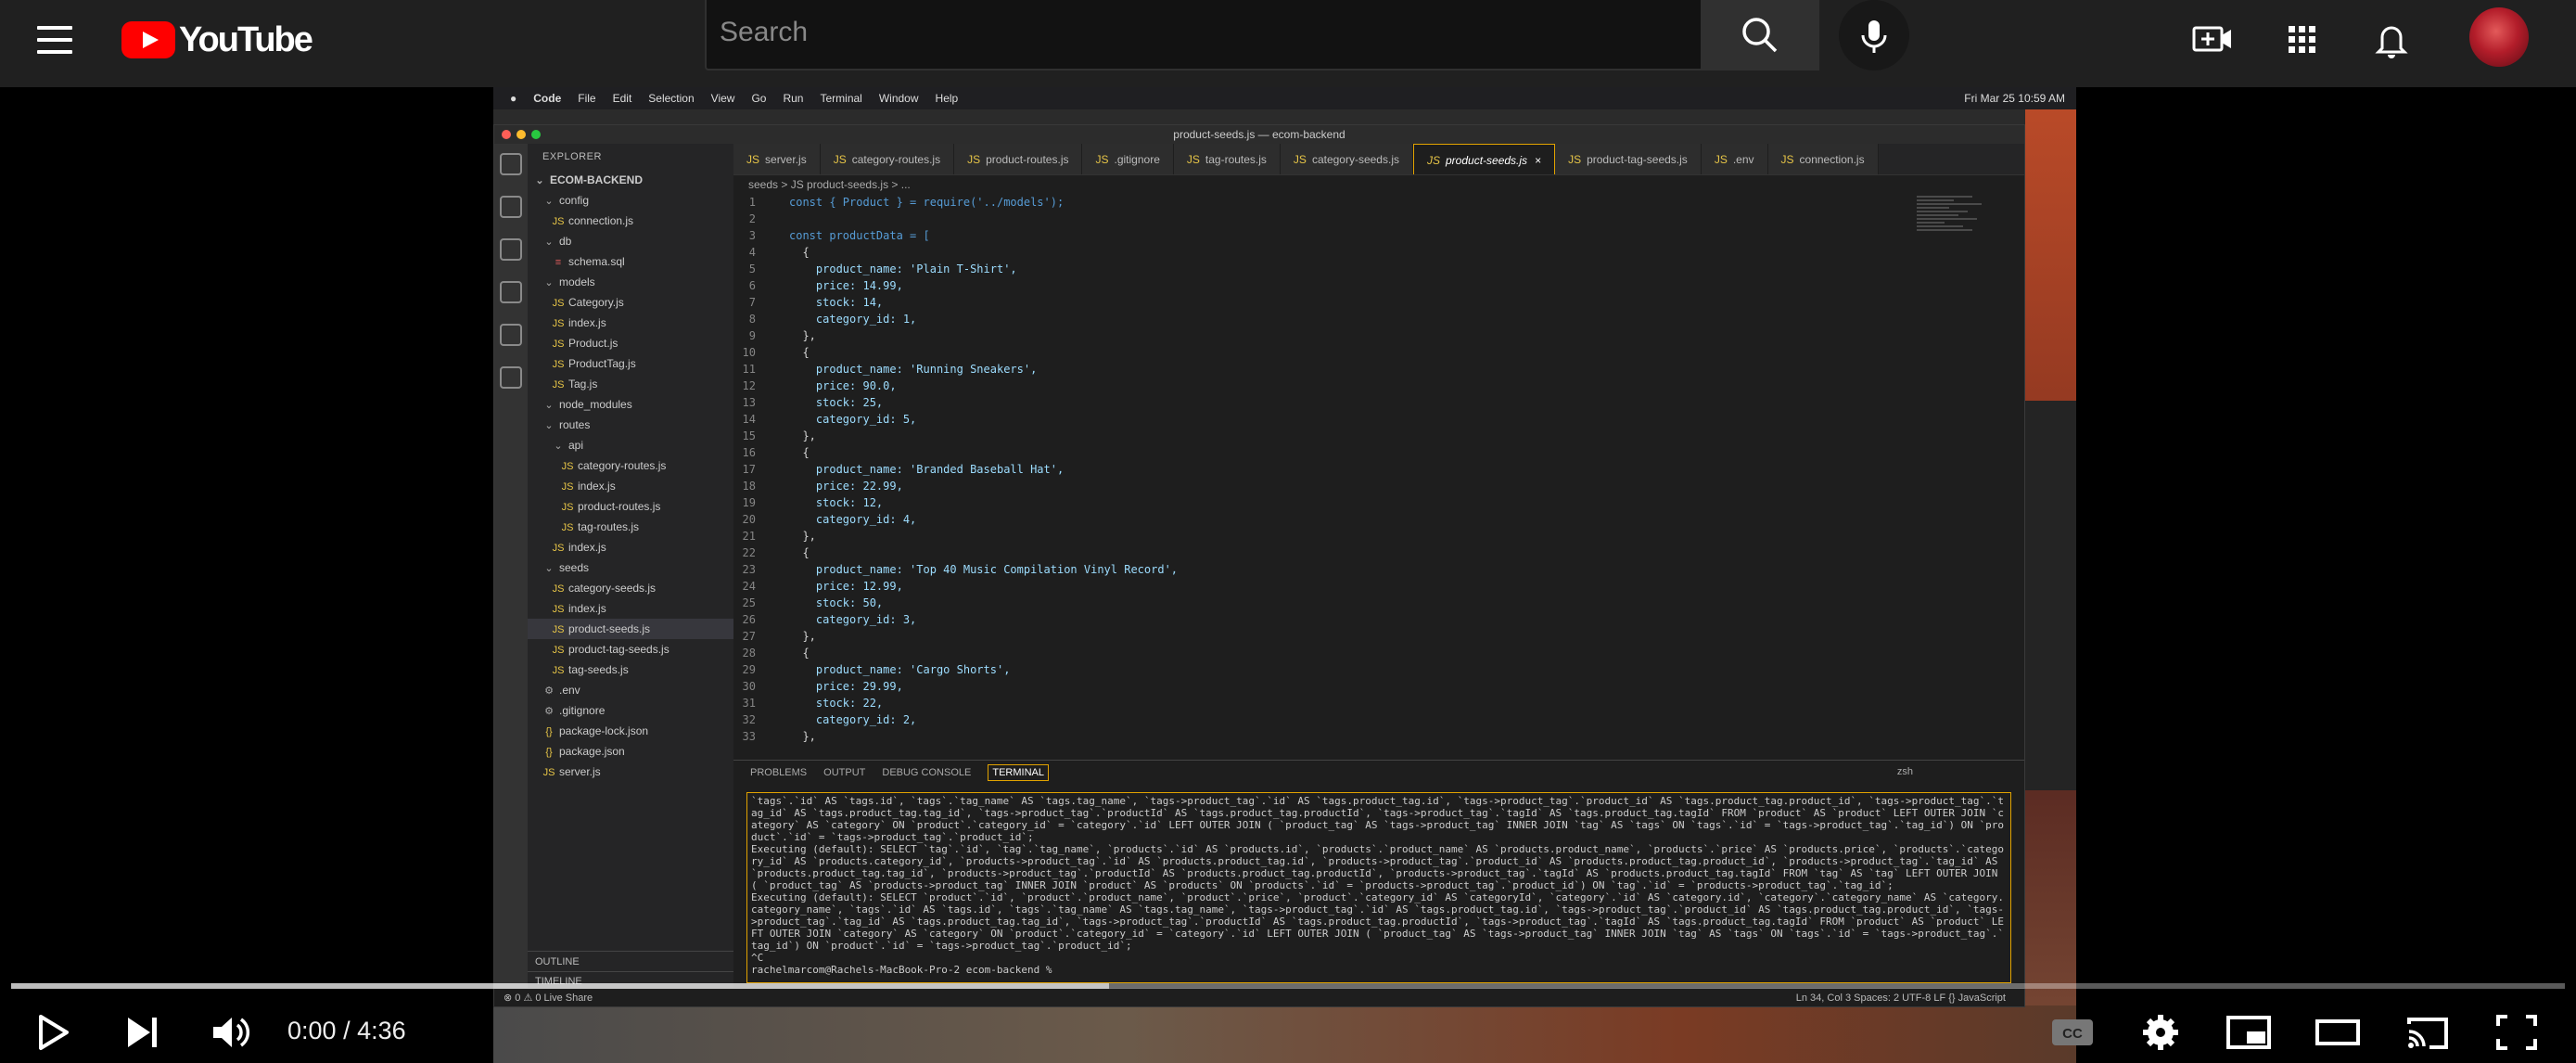 This screenshot has height=1063, width=2576. What do you see at coordinates (1259, 134) in the screenshot?
I see `window-titlebar: product-seeds.js — ecom-backend` at bounding box center [1259, 134].